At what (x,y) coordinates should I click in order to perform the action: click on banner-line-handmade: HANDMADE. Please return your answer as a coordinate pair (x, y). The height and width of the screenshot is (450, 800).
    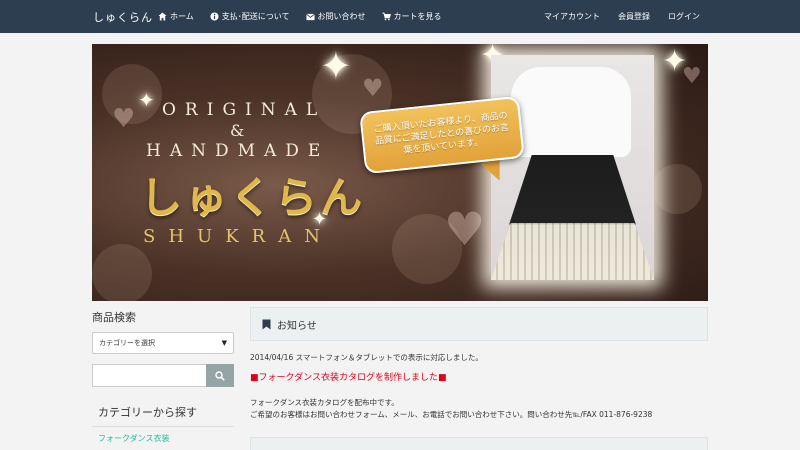
    Looking at the image, I should click on (238, 151).